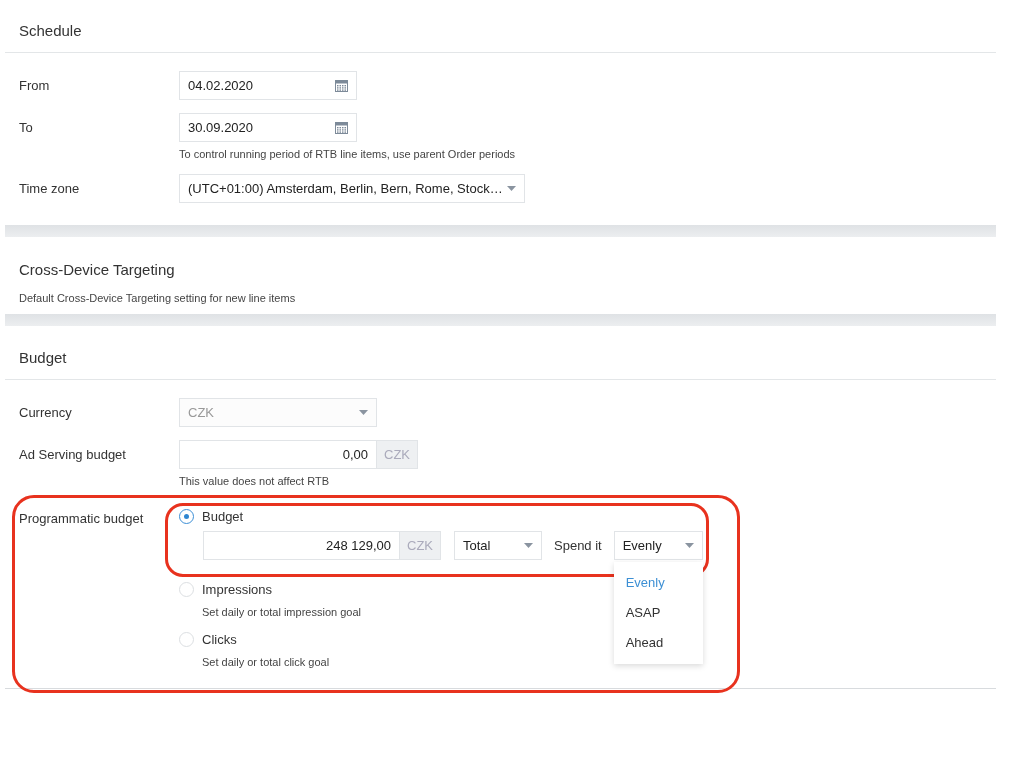  I want to click on menu-item: Ahead, so click(658, 643).